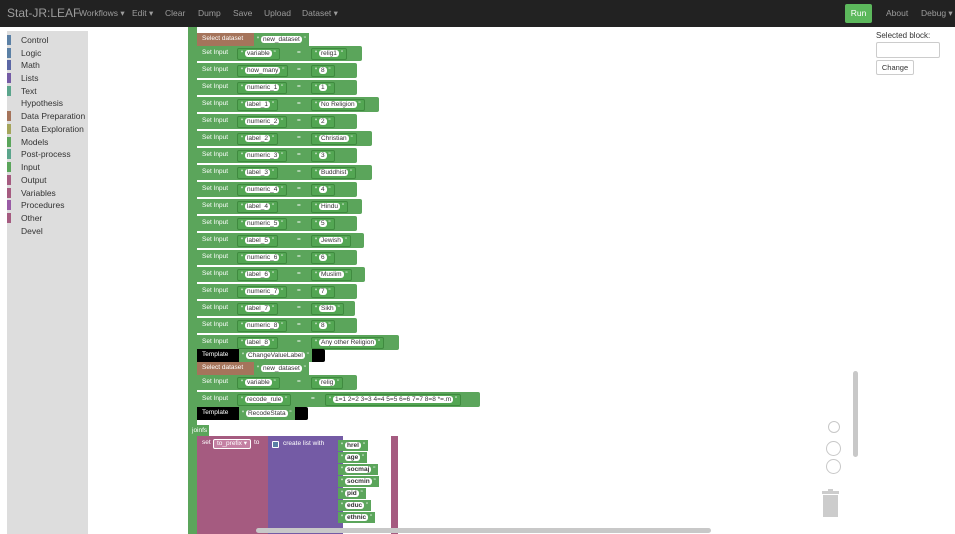 The image size is (955, 534). What do you see at coordinates (357, 517) in the screenshot?
I see `list-item-ethnic: “ ethnic ”` at bounding box center [357, 517].